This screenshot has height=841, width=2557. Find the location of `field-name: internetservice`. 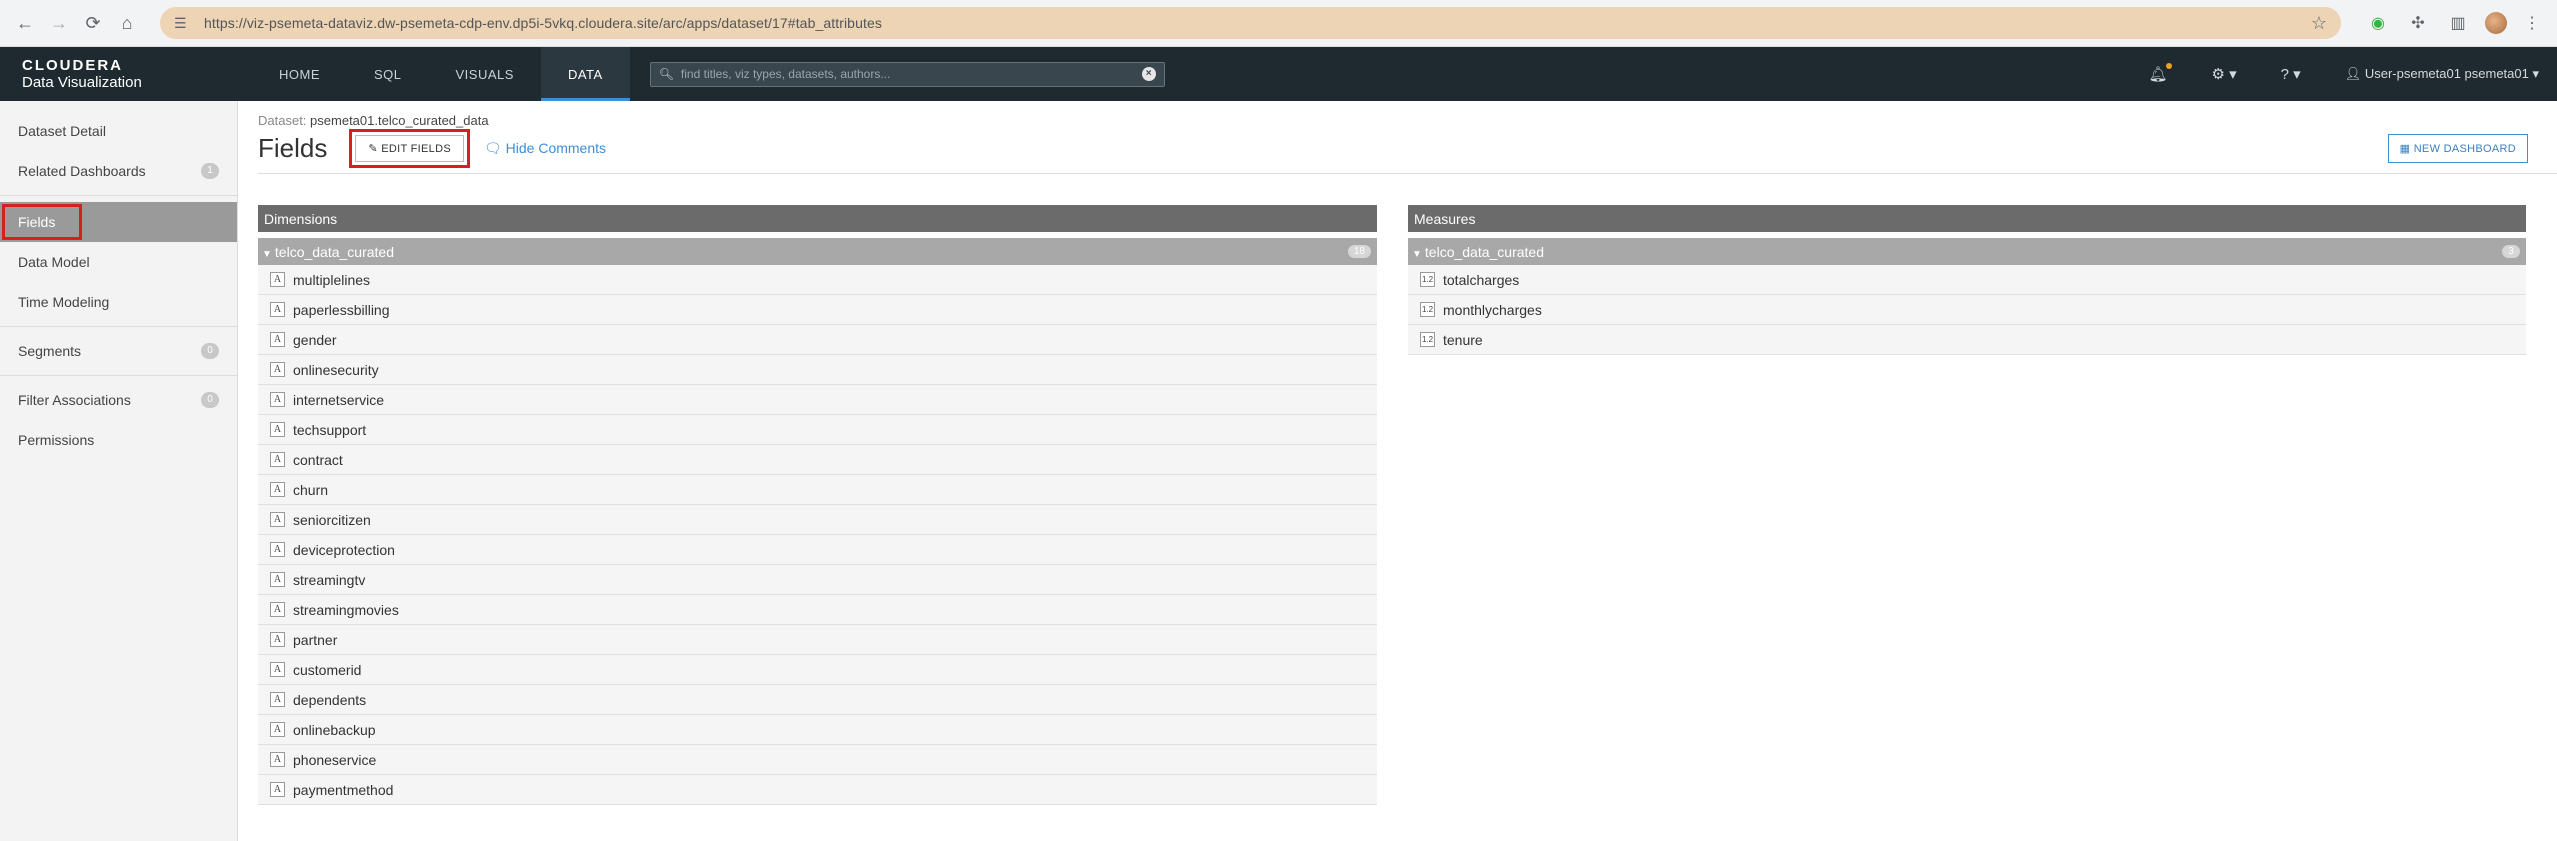

field-name: internetservice is located at coordinates (339, 399).